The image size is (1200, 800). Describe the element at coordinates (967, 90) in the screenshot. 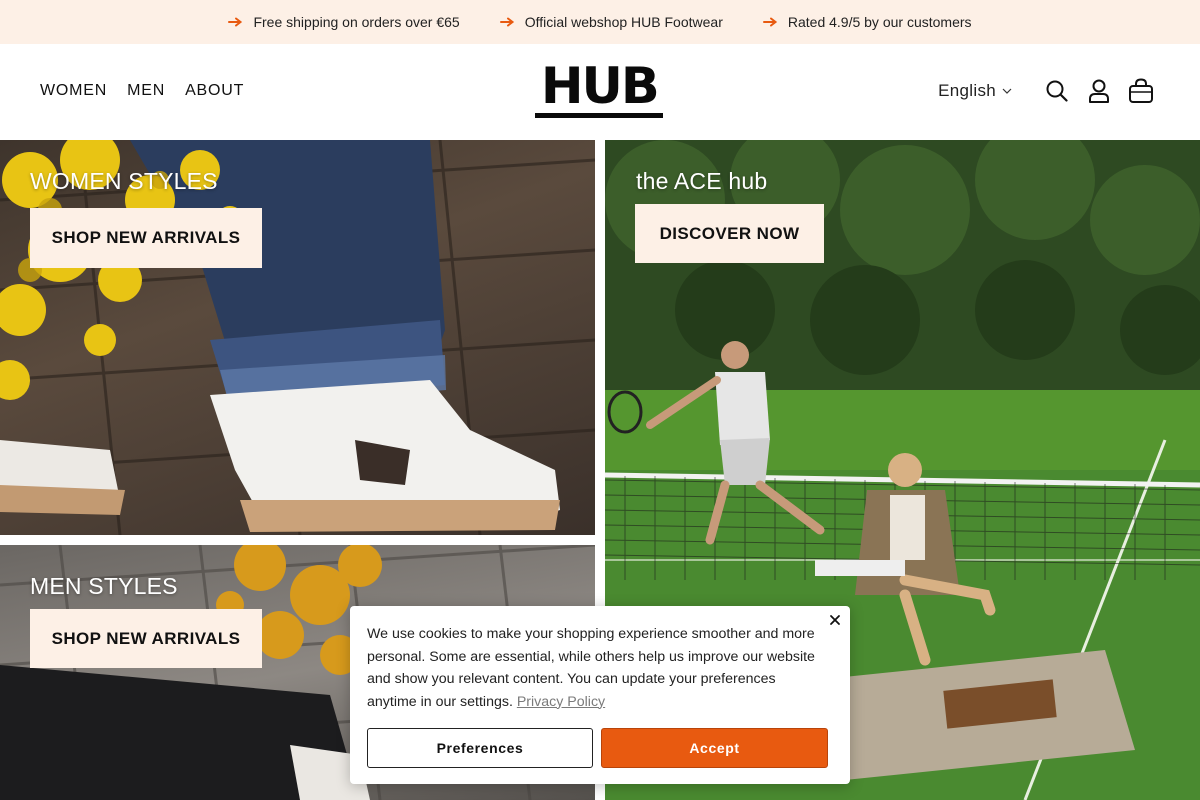

I see `language-label: English` at that location.